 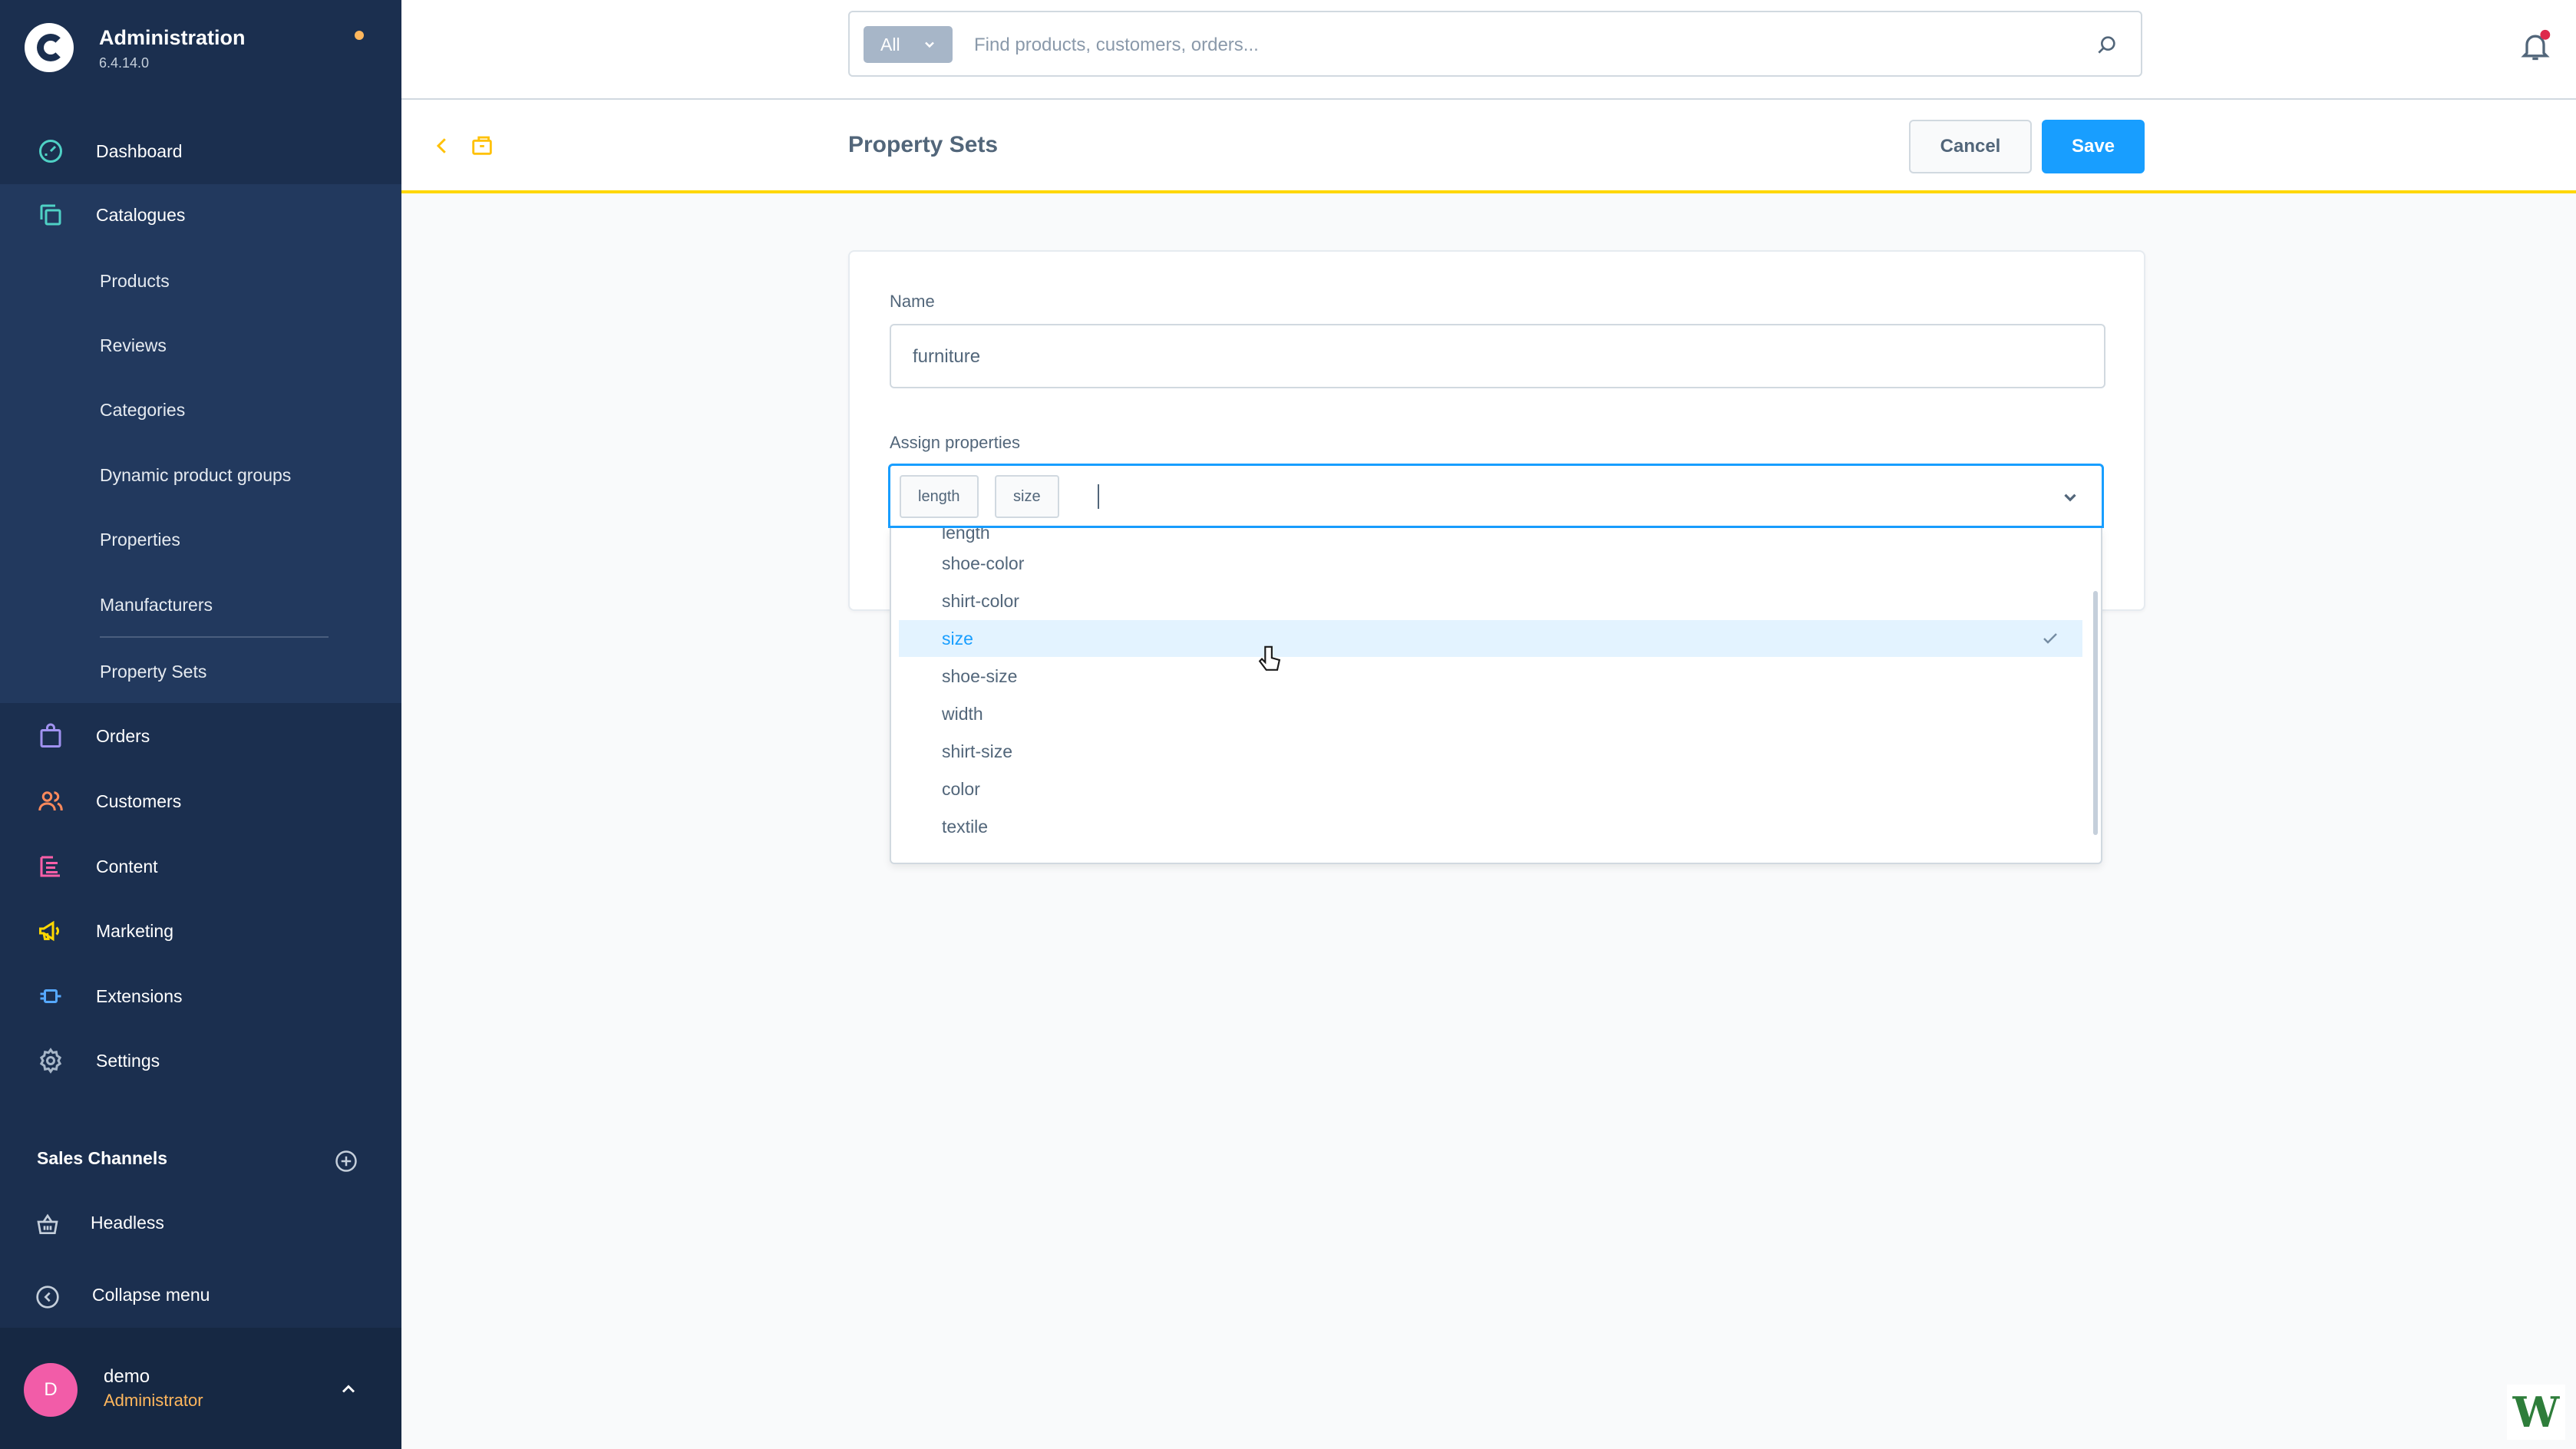 What do you see at coordinates (939, 496) in the screenshot?
I see `selected-tag: length` at bounding box center [939, 496].